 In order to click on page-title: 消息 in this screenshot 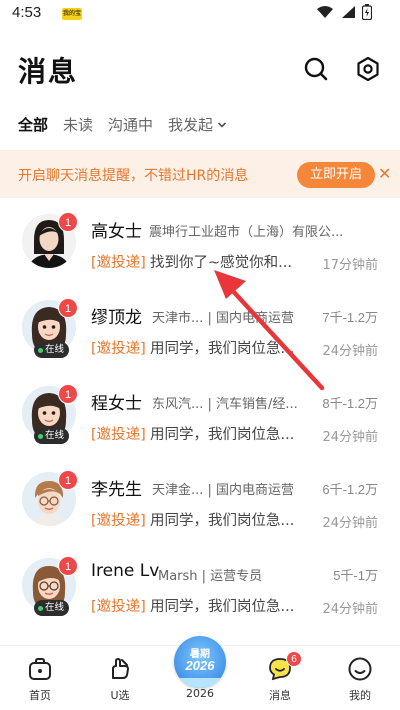, I will do `click(48, 71)`.